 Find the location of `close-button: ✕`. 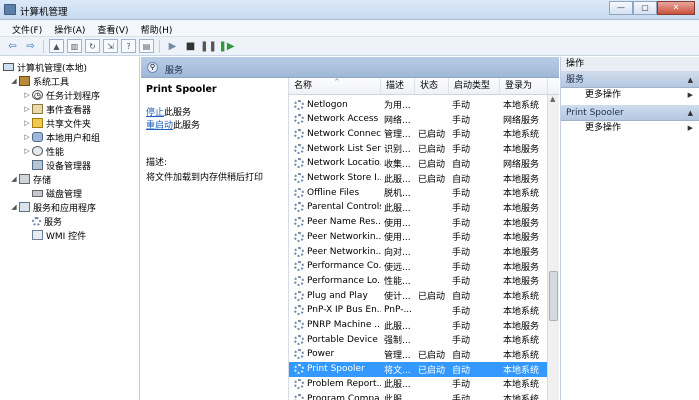

close-button: ✕ is located at coordinates (676, 8).